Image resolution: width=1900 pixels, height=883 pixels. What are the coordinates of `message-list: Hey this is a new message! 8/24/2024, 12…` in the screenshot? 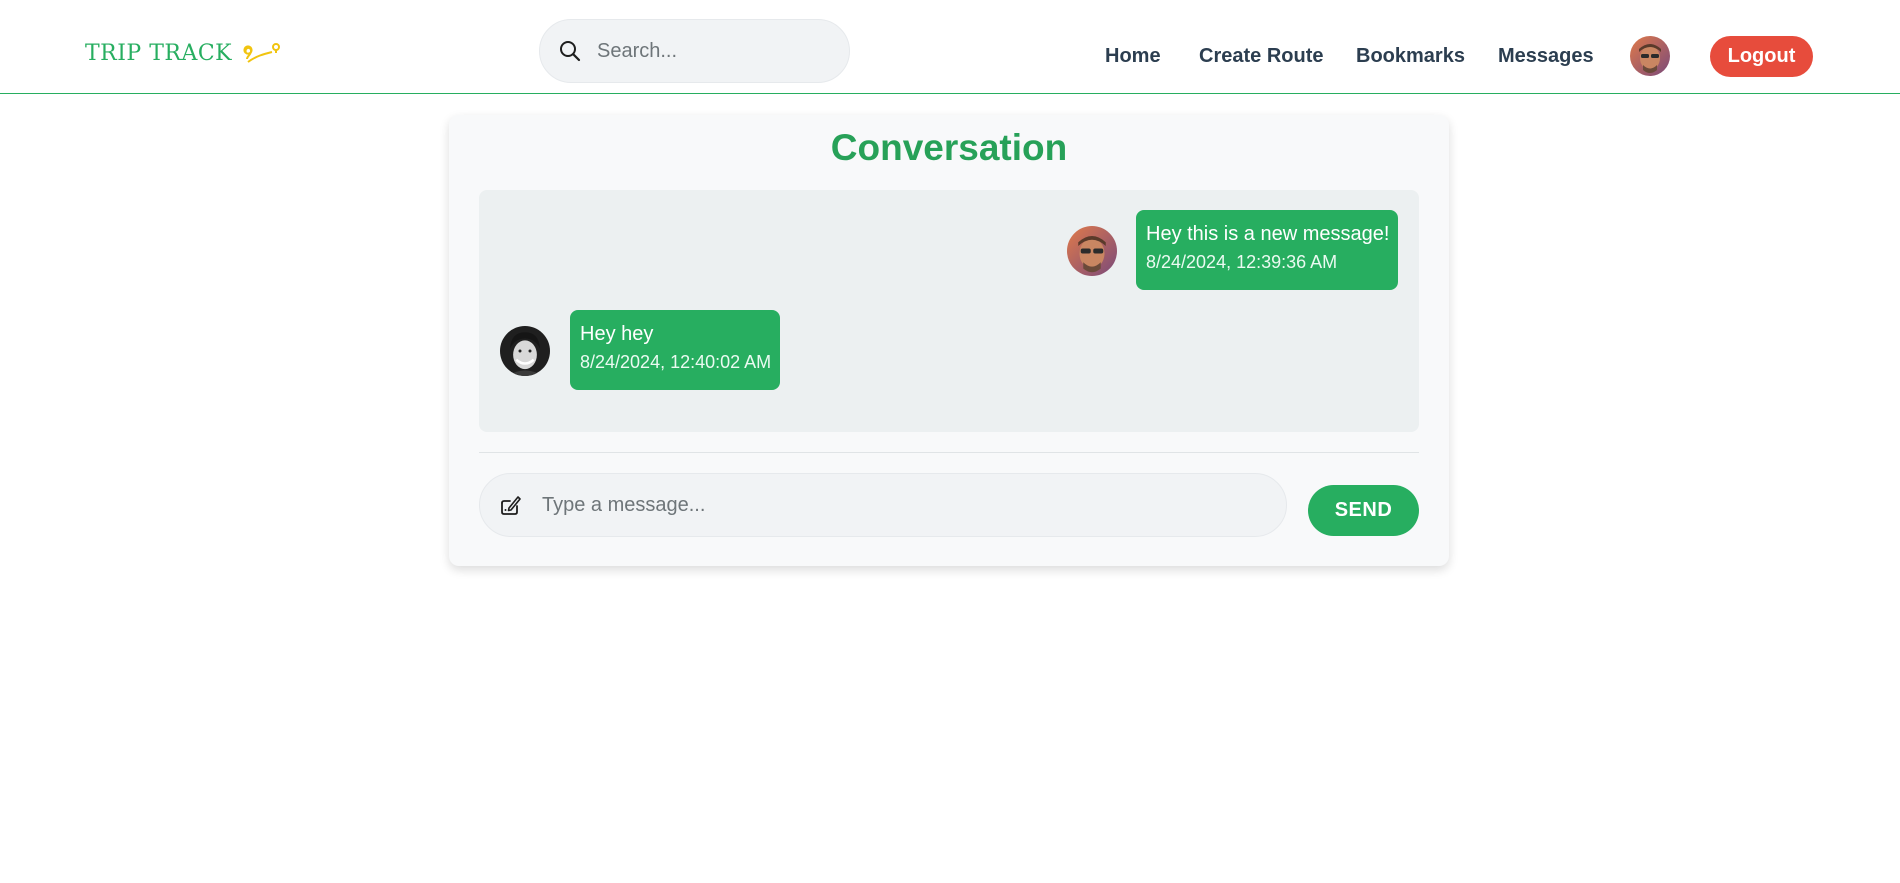 It's located at (949, 311).